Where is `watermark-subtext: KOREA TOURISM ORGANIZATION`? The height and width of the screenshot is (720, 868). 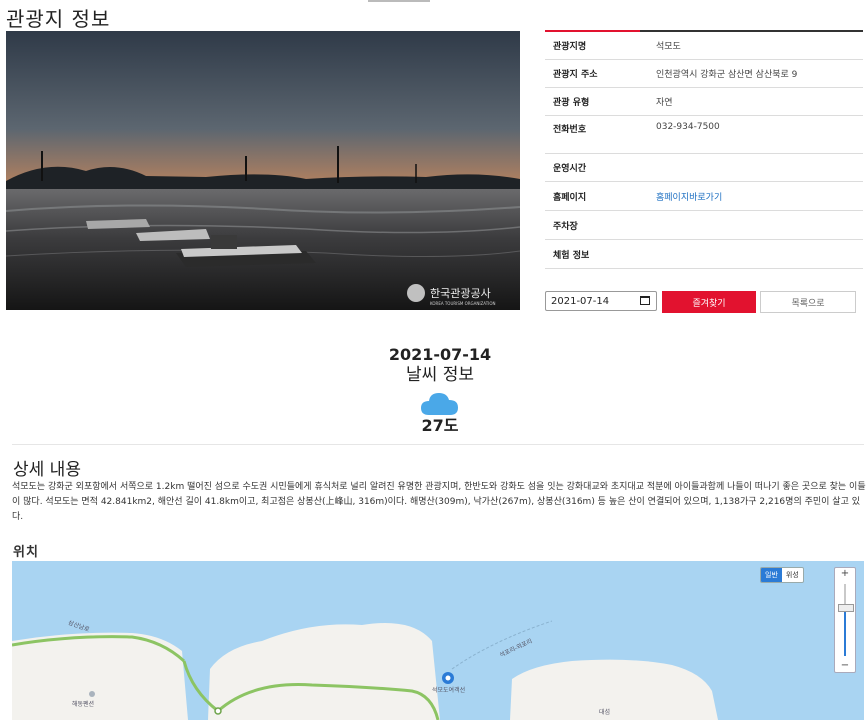
watermark-subtext: KOREA TOURISM ORGANIZATION is located at coordinates (462, 303).